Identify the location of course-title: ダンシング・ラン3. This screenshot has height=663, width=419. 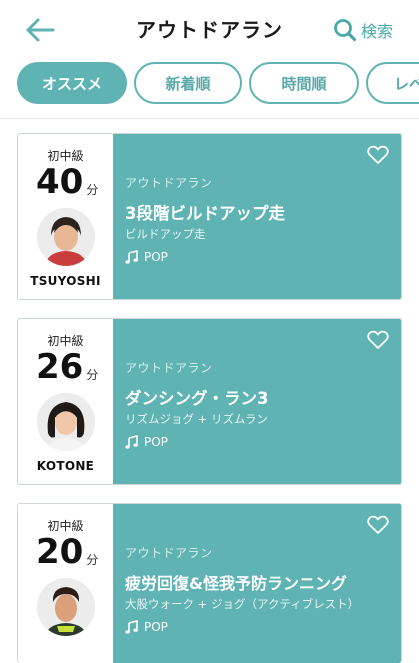
(197, 398).